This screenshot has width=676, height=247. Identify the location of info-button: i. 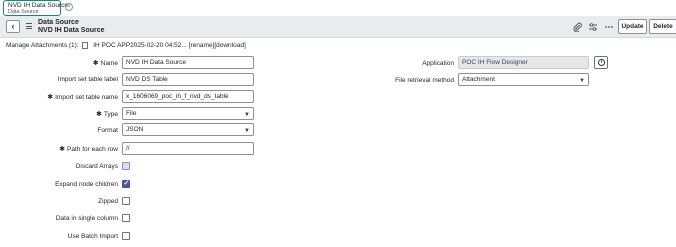
(601, 62).